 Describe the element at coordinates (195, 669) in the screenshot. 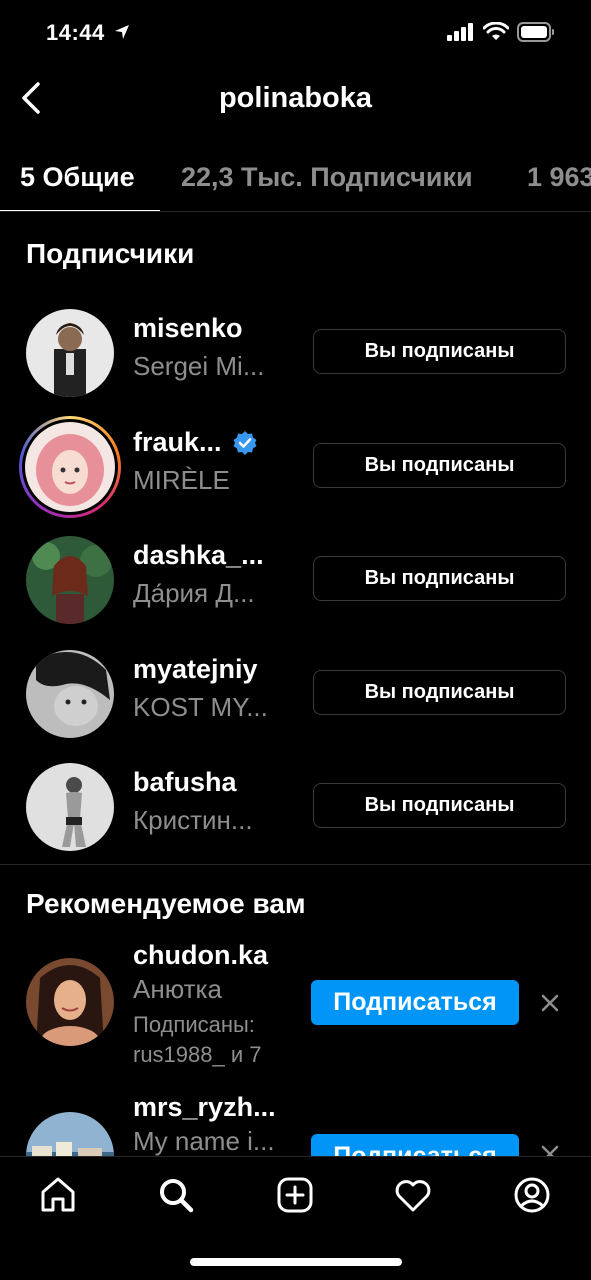

I see `username: myatejniy` at that location.